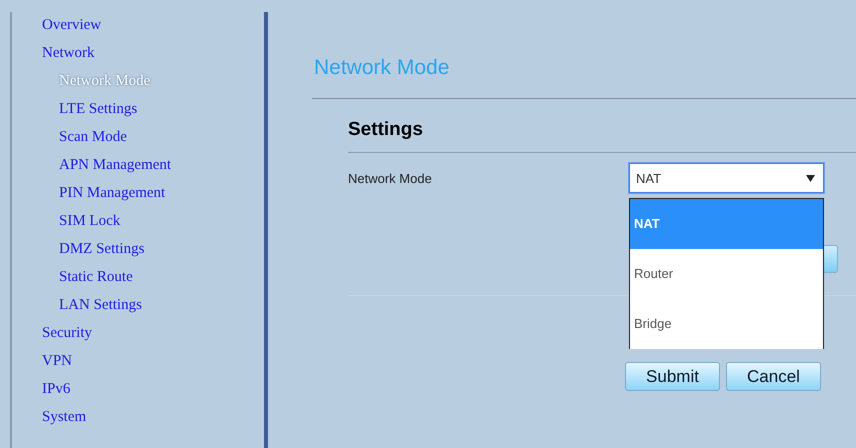  I want to click on sidebar-item: LAN Settings, so click(92, 310).